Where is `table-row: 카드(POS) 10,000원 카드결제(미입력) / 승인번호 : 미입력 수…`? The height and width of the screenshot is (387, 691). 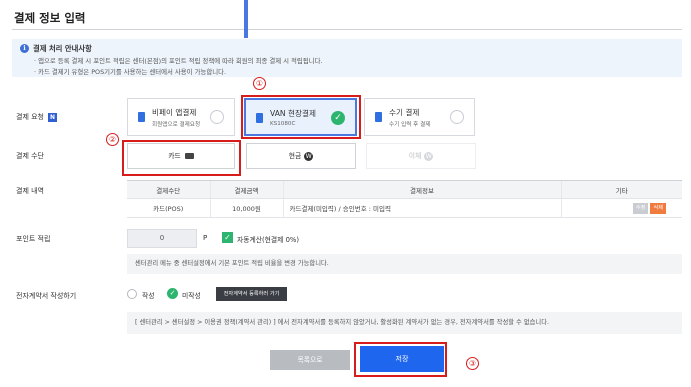 table-row: 카드(POS) 10,000원 카드결제(미입력) / 승인번호 : 미입력 수… is located at coordinates (404, 208).